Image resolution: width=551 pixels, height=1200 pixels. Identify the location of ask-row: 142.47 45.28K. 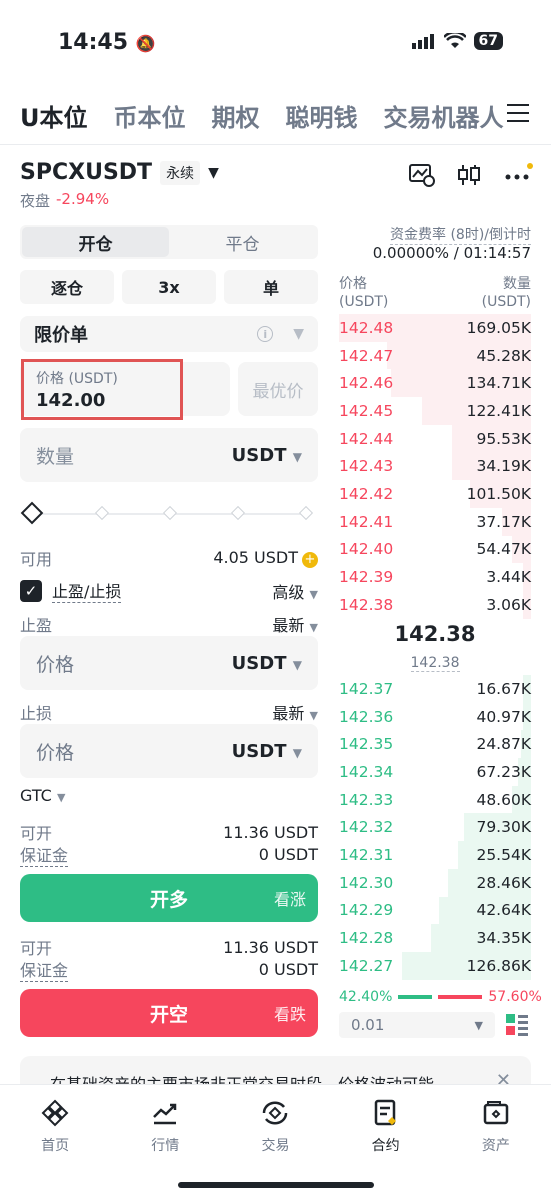
(435, 355).